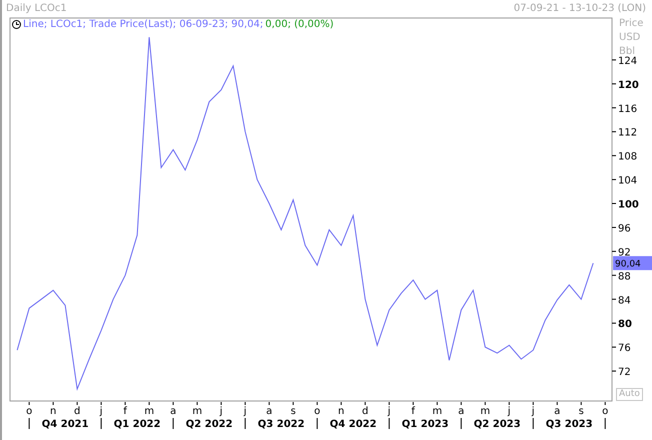  I want to click on series-legend: Line; LCOc1; Trade Price(Last); 06-09-23; 90,04;, so click(143, 24).